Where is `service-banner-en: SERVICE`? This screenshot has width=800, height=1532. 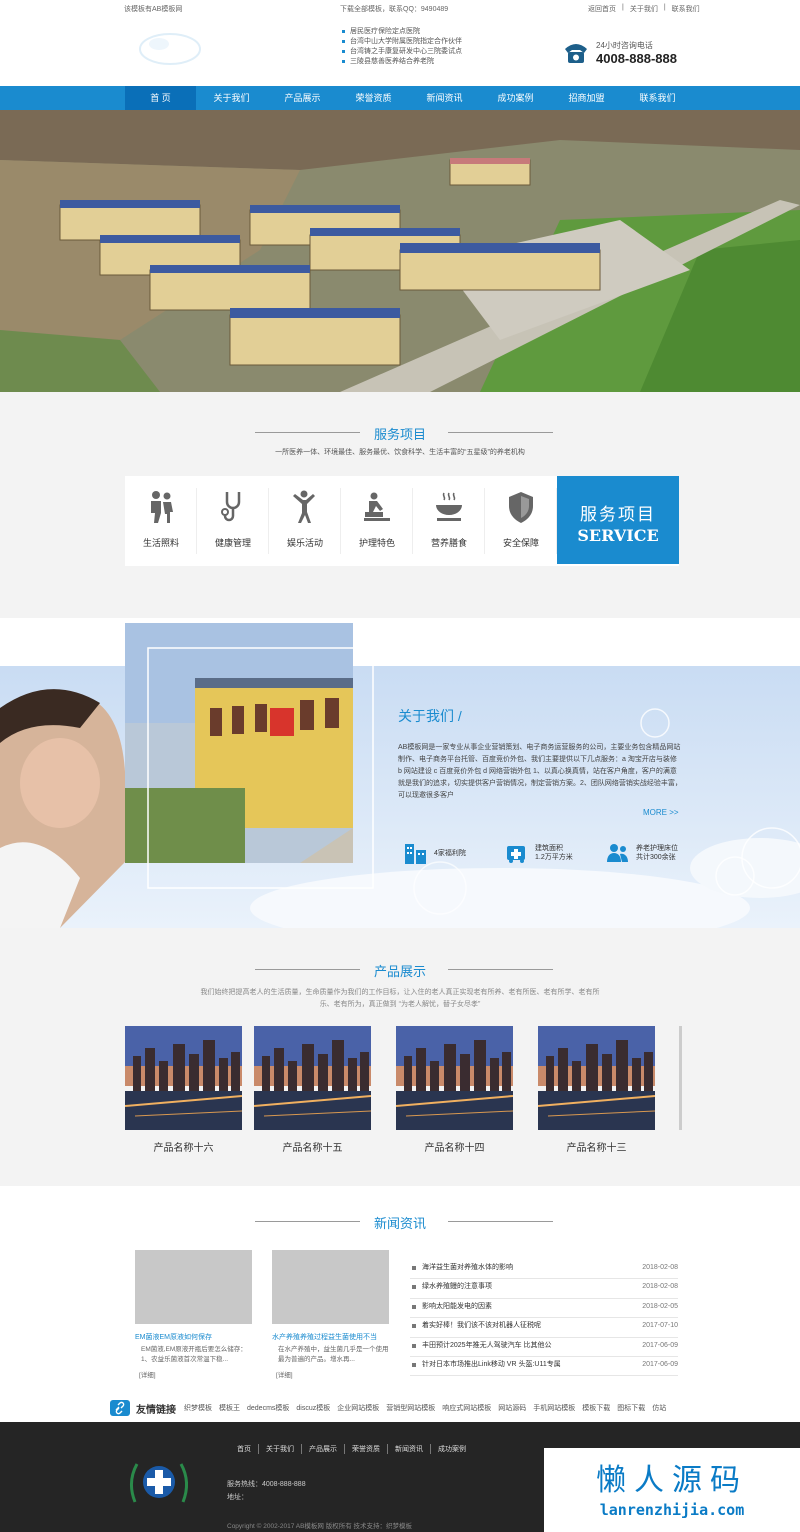
service-banner-en: SERVICE is located at coordinates (618, 535).